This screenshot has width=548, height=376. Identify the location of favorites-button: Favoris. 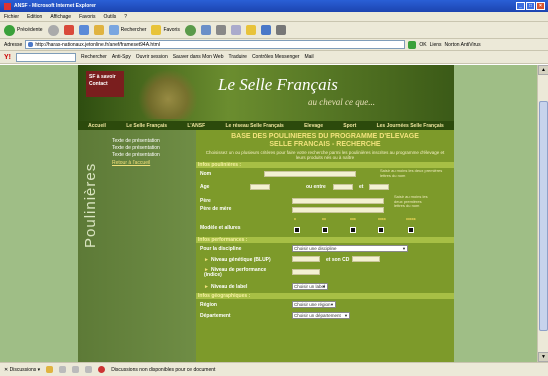
(165, 30).